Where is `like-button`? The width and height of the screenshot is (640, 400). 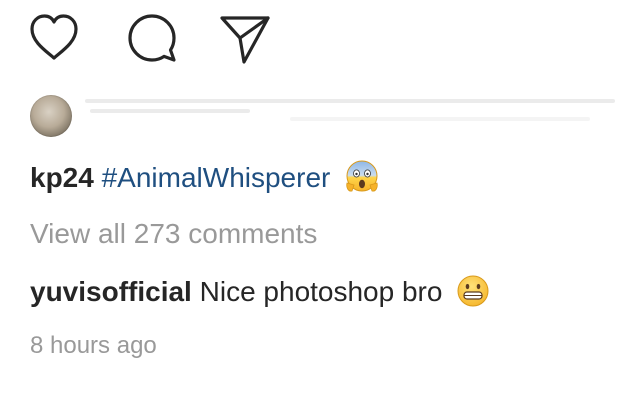 like-button is located at coordinates (54, 38).